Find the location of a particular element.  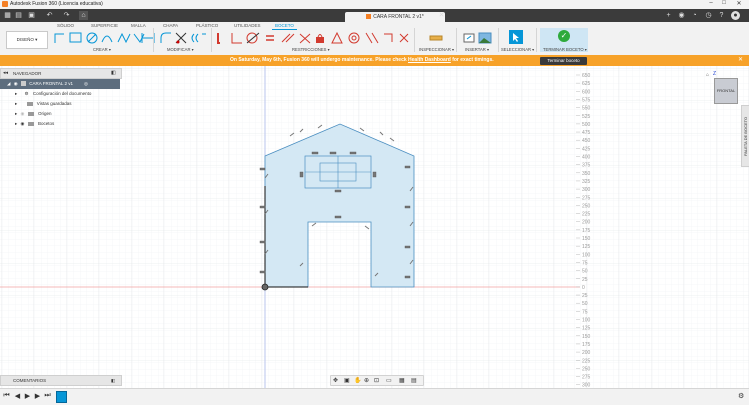

grid-menu-icon: ▦ is located at coordinates (7, 15).